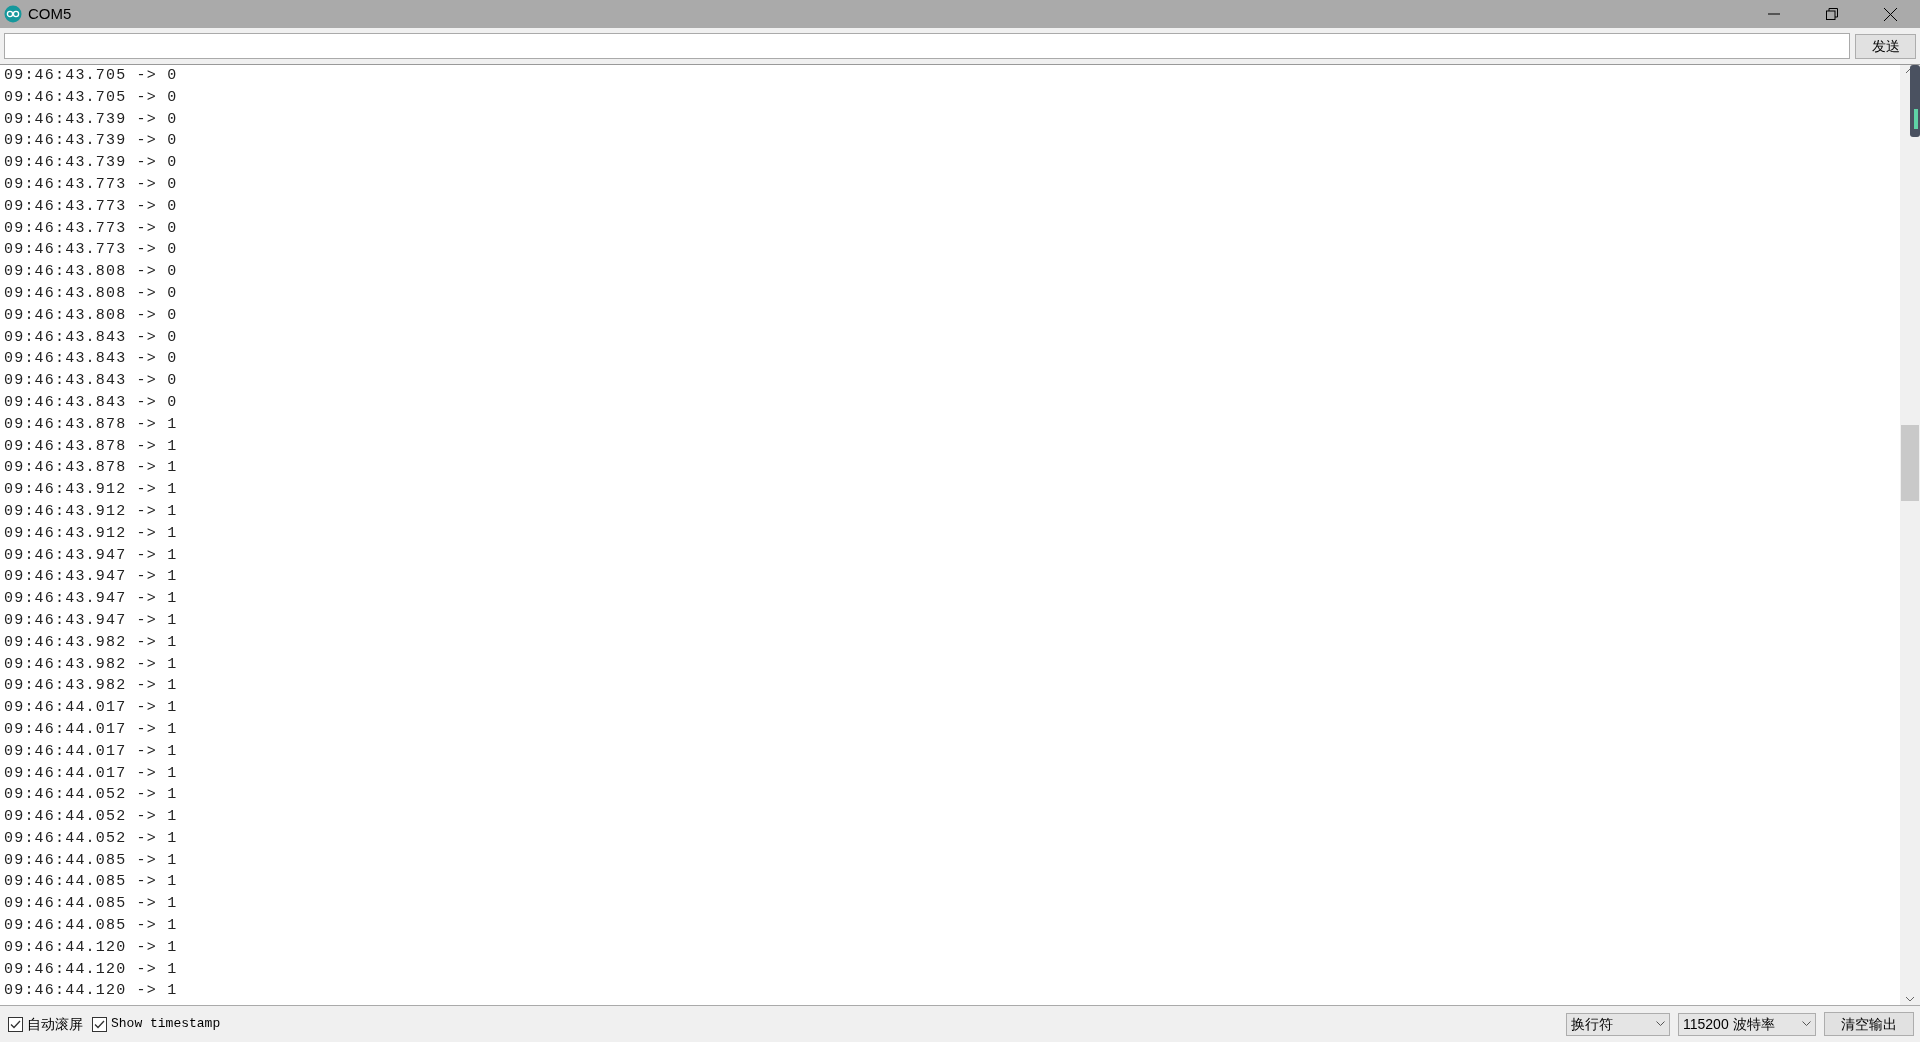  Describe the element at coordinates (1910, 463) in the screenshot. I see `scrollbar-thumb` at that location.